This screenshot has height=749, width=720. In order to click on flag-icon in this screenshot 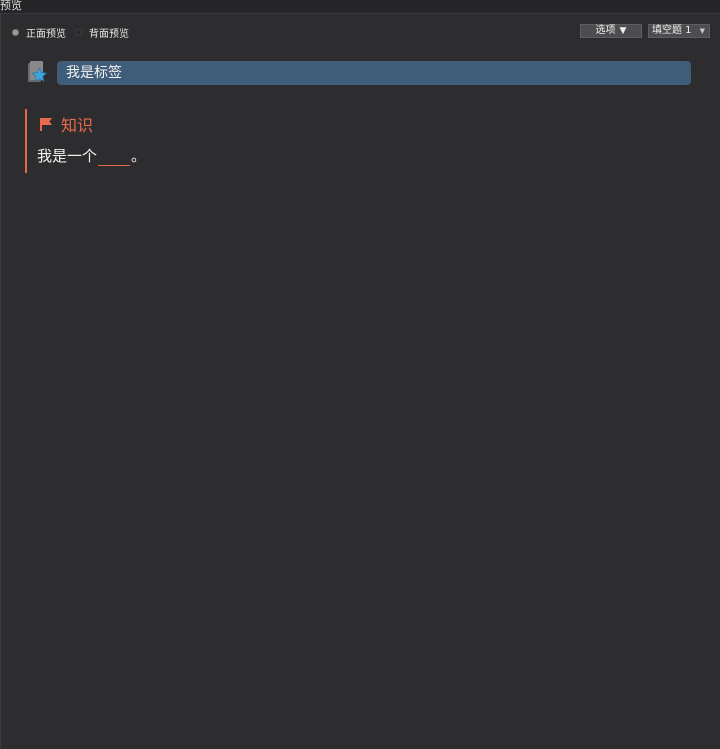, I will do `click(46, 124)`.